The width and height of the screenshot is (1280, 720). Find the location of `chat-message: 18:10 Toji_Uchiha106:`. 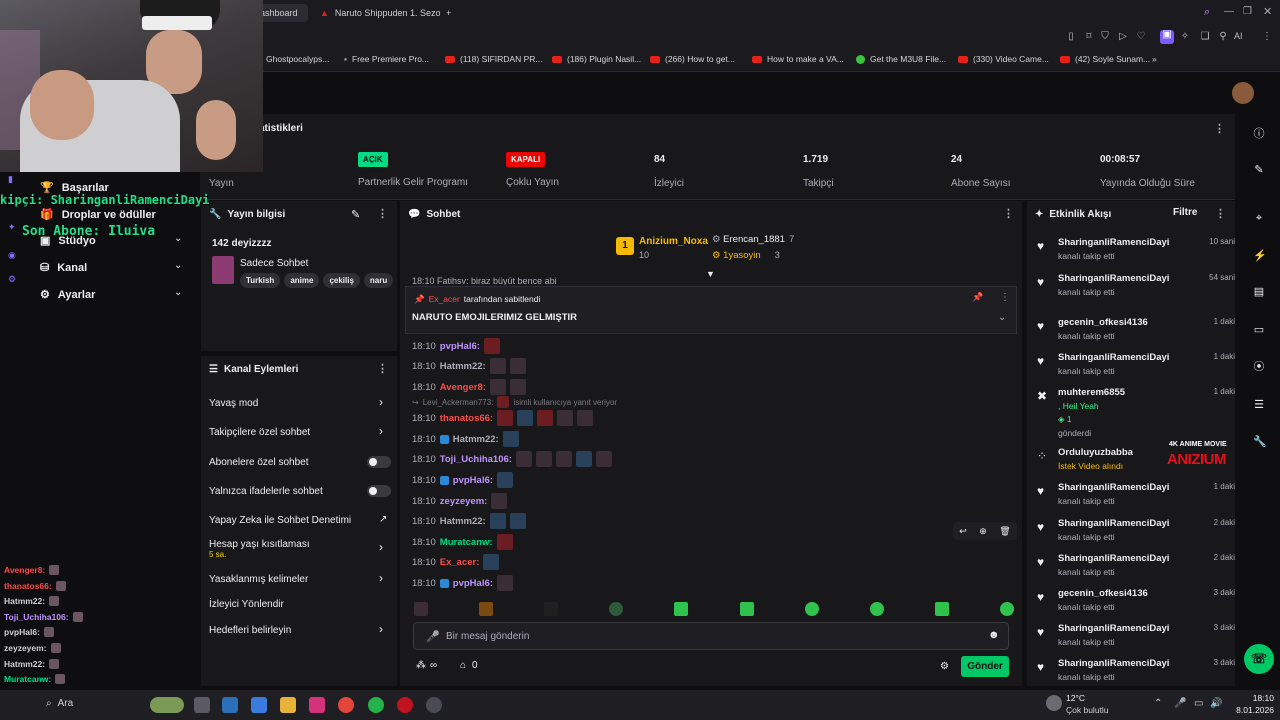

chat-message: 18:10 Toji_Uchiha106: is located at coordinates (512, 459).